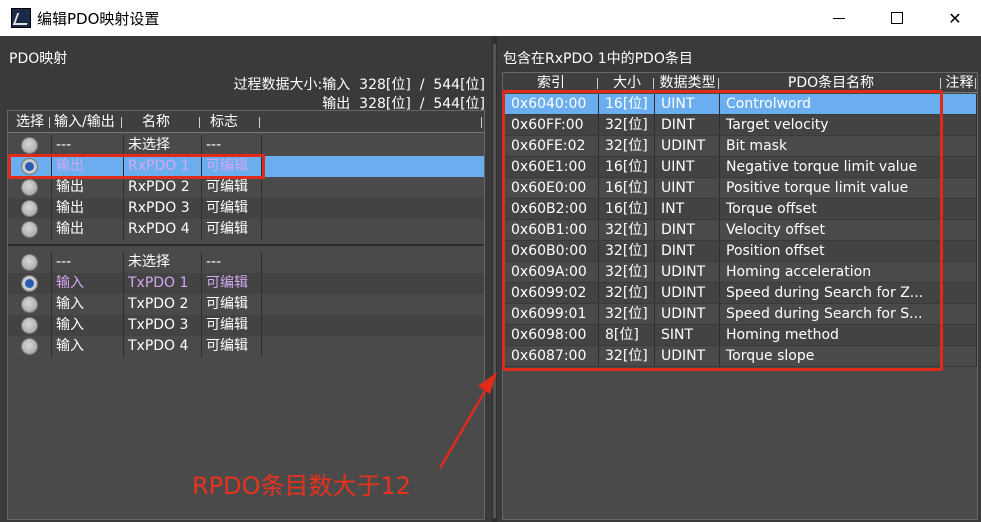 The width and height of the screenshot is (981, 522). I want to click on arrow-shaft, so click(464, 427).